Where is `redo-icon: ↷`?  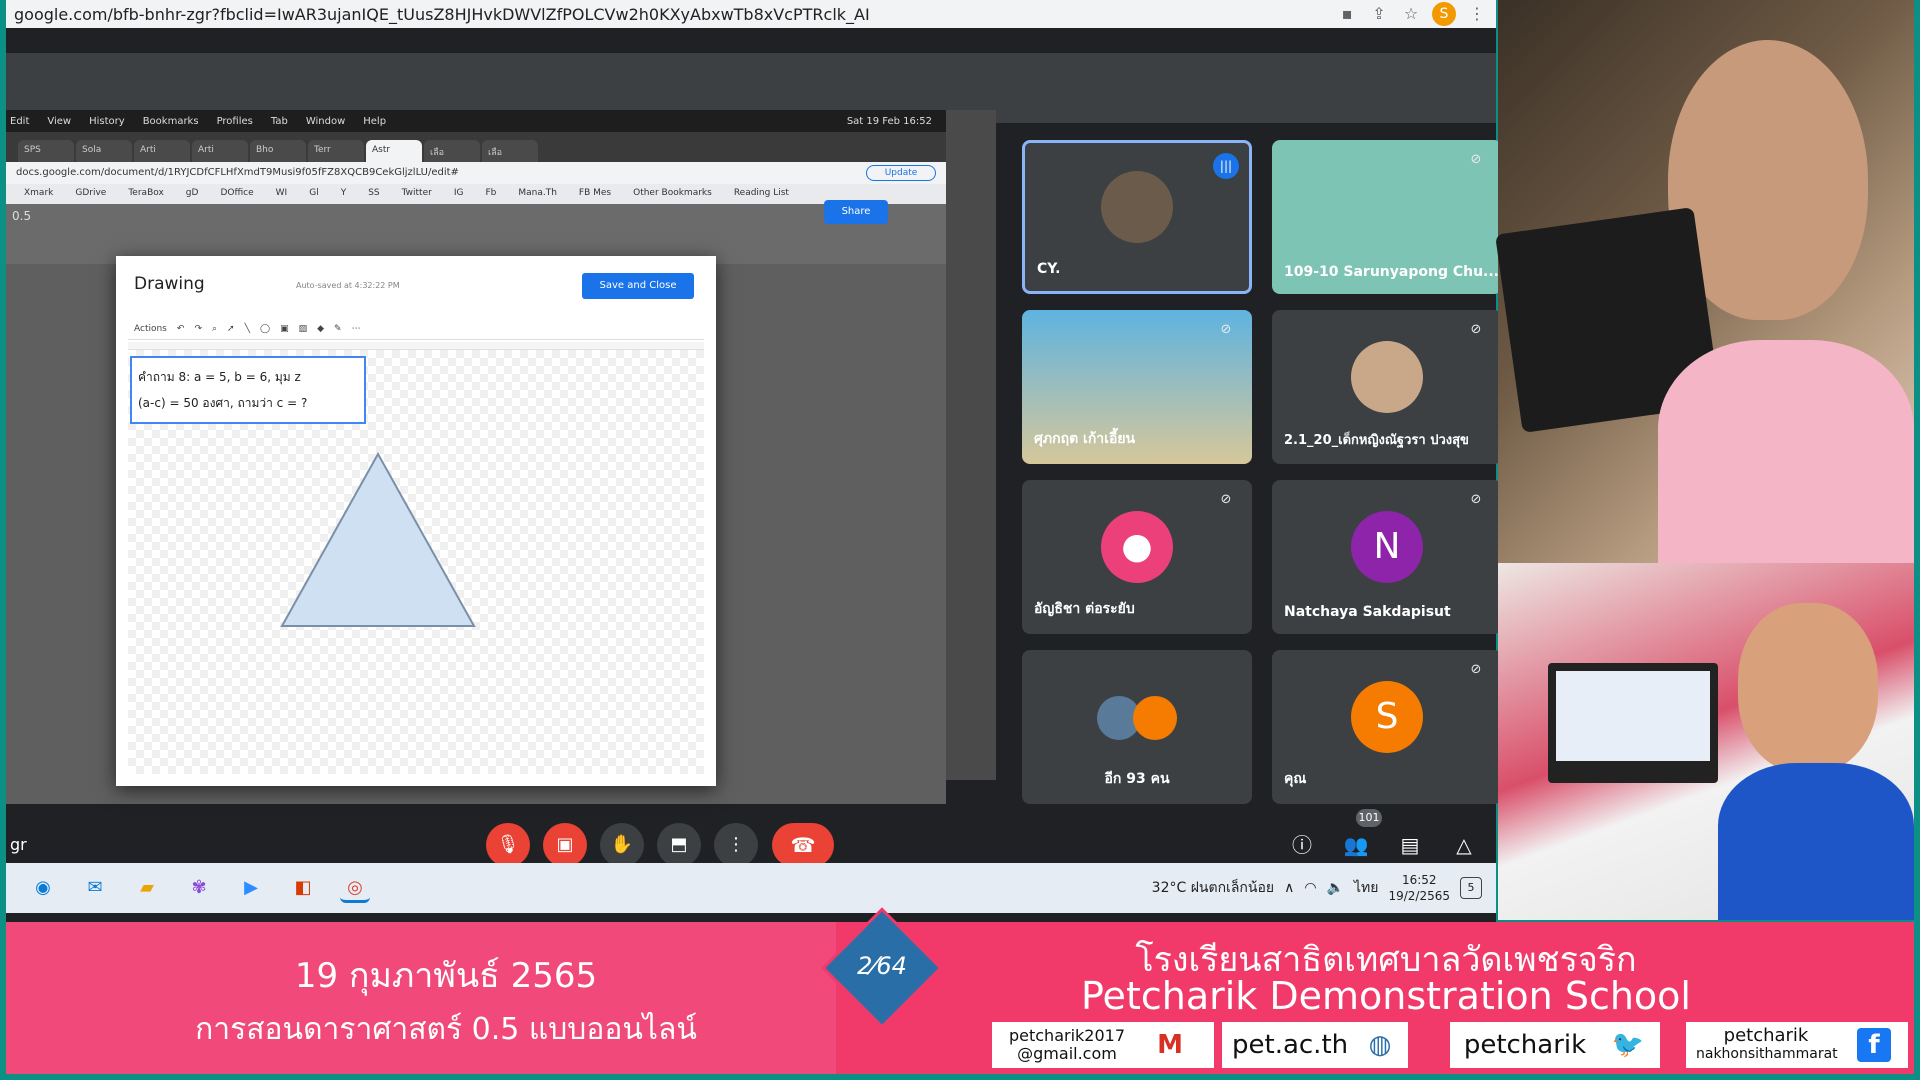 redo-icon: ↷ is located at coordinates (198, 329).